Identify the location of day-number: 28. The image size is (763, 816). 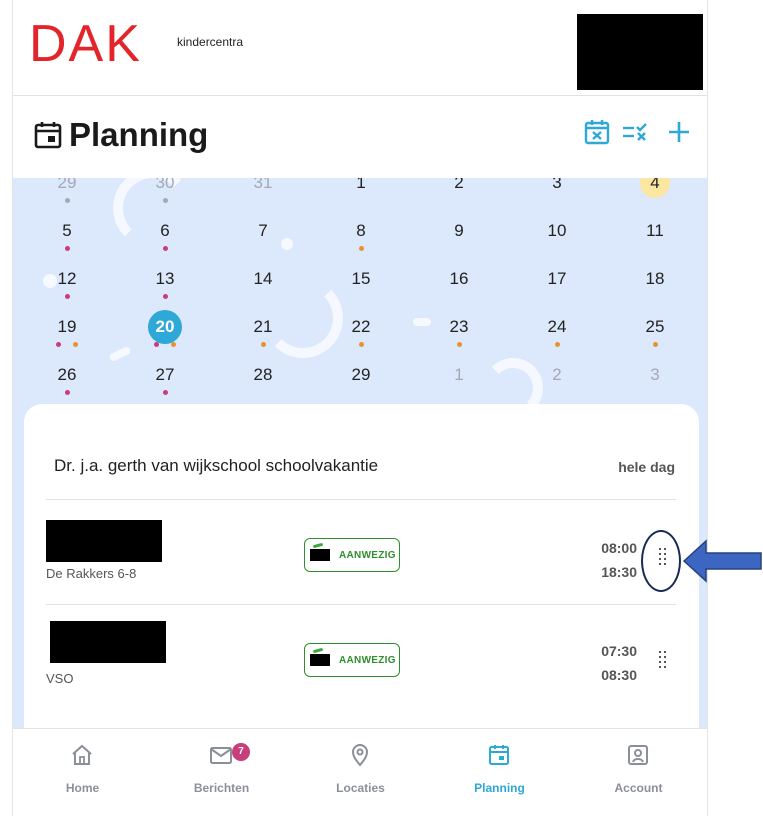
(263, 374).